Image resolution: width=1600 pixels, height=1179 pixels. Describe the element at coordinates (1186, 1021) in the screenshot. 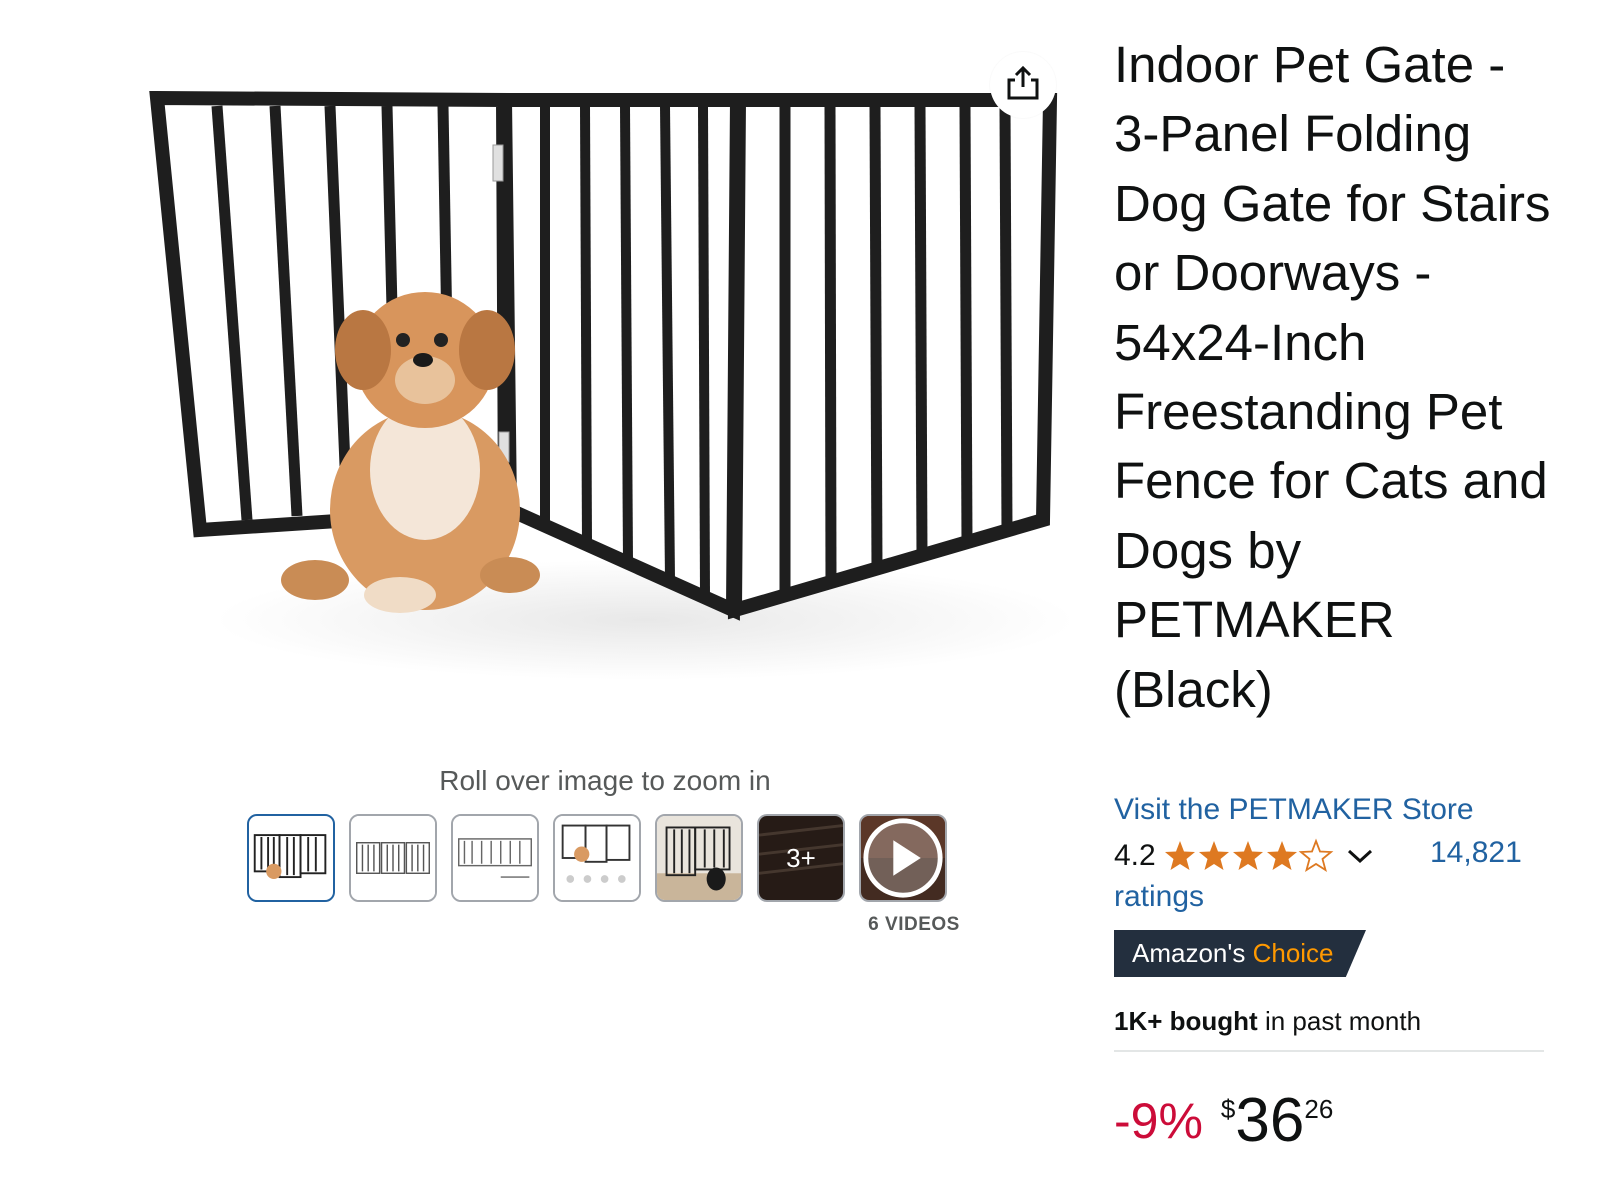

I see `bought-count: 1K+ bought` at that location.